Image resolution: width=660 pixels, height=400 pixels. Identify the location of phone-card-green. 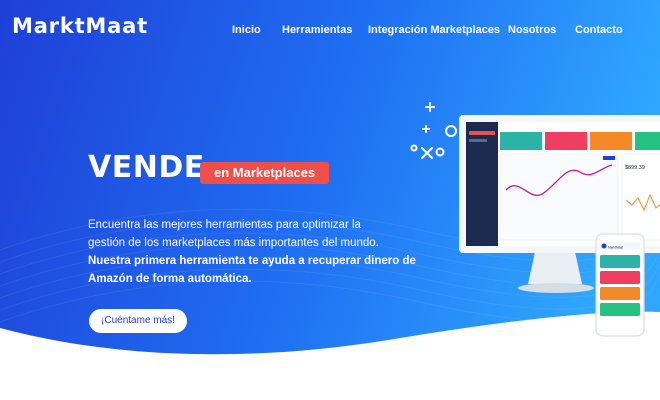
(620, 309).